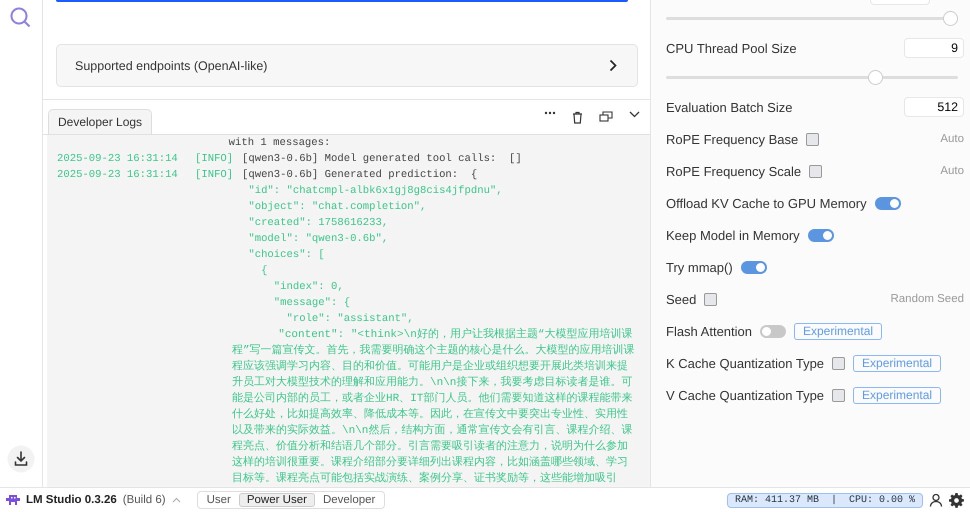  What do you see at coordinates (176, 500) in the screenshot?
I see `caret-up-icon` at bounding box center [176, 500].